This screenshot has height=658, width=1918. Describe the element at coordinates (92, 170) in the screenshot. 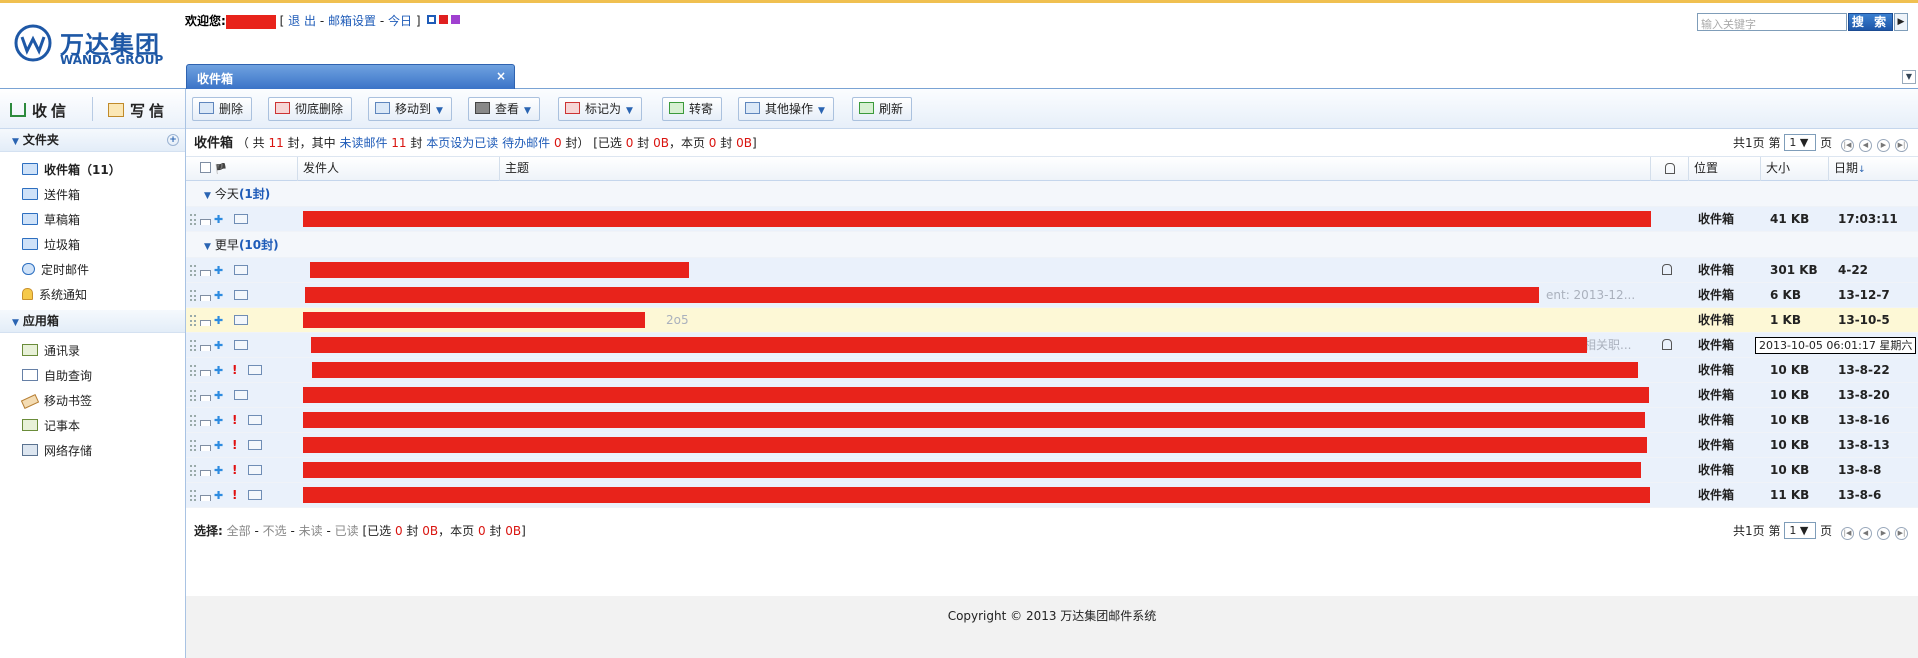

I see `sidebar-item-inbox: 收件箱（11）` at that location.